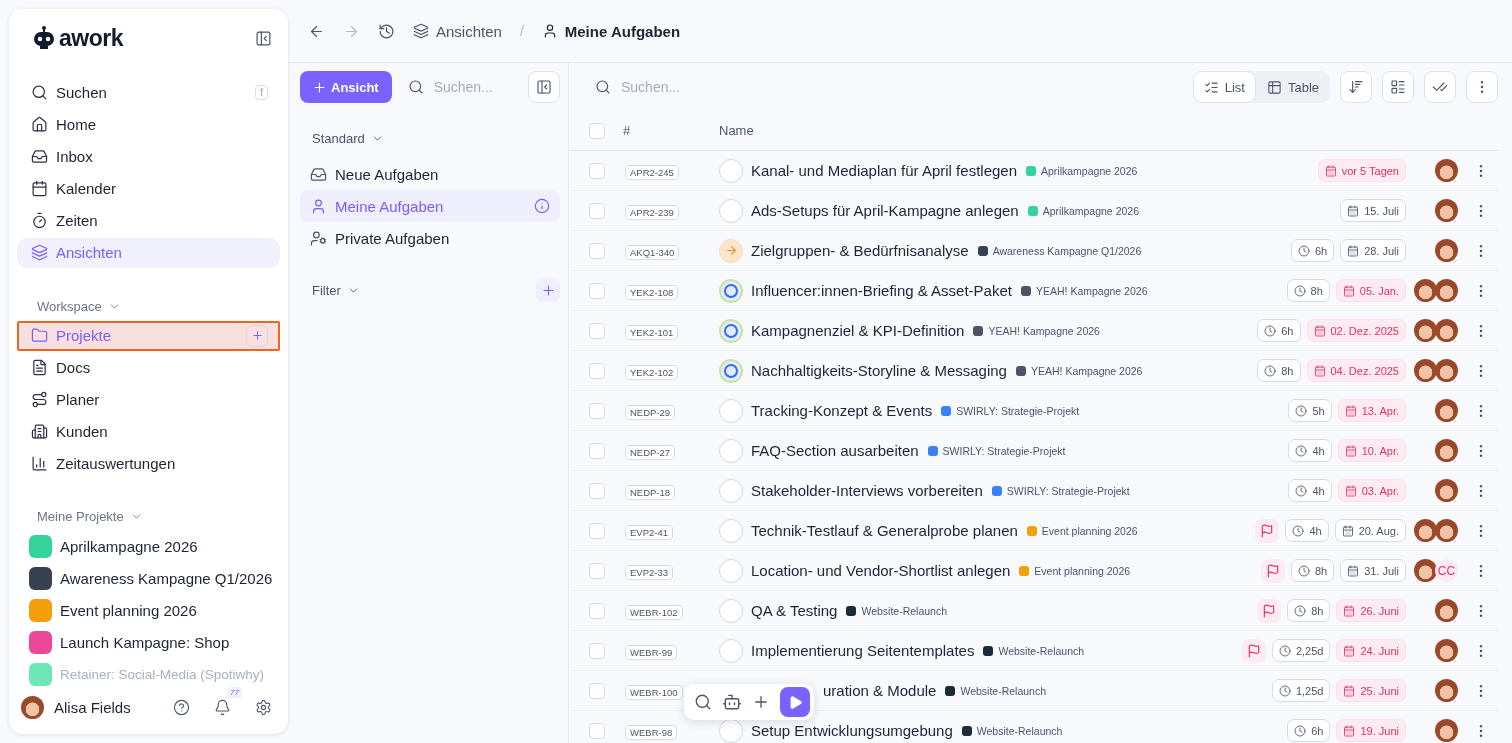 The image size is (1512, 743). I want to click on due-date-chip: vor 5 Tagen, so click(1361, 170).